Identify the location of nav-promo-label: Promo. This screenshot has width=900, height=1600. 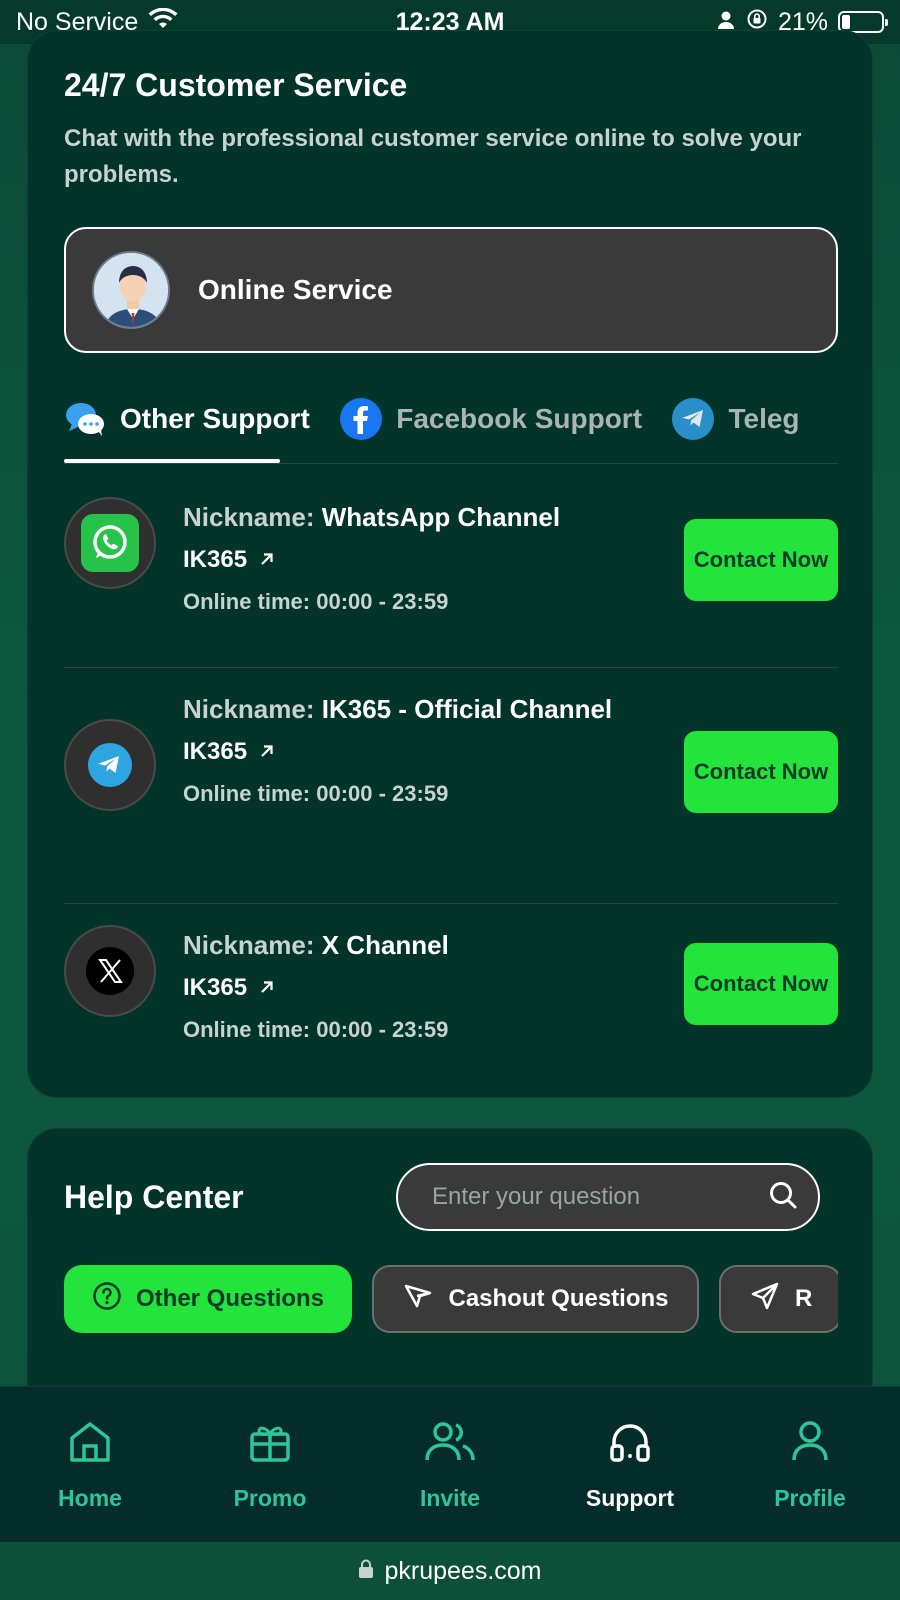
(270, 1497).